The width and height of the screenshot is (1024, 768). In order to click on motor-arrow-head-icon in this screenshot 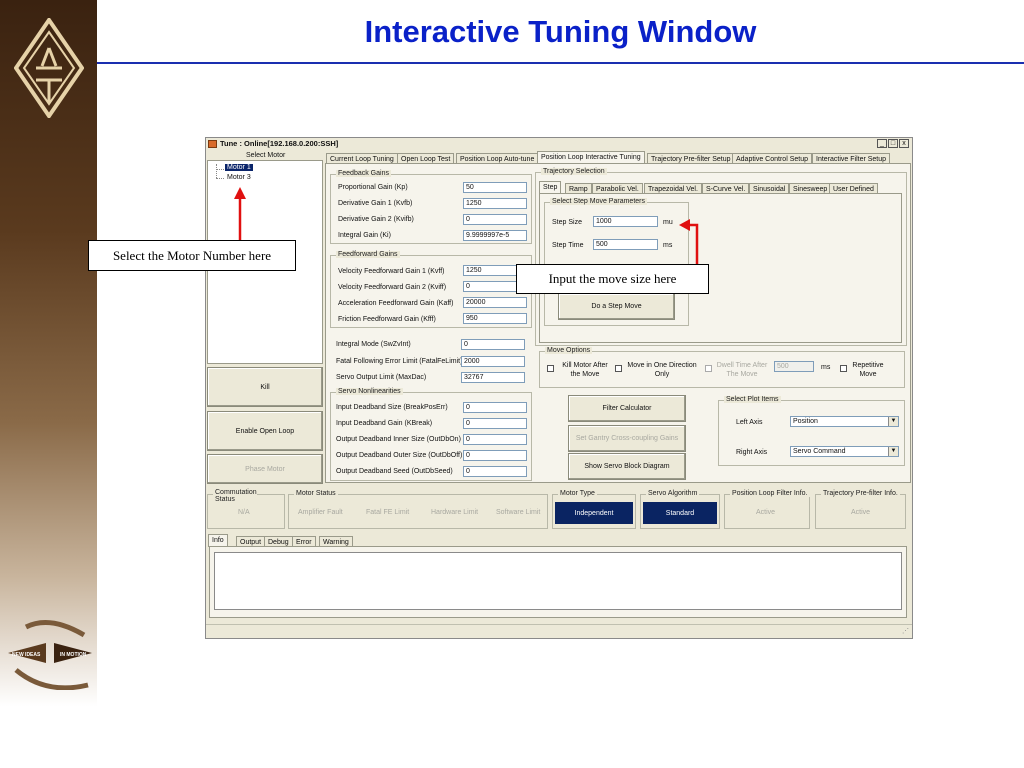, I will do `click(240, 193)`.